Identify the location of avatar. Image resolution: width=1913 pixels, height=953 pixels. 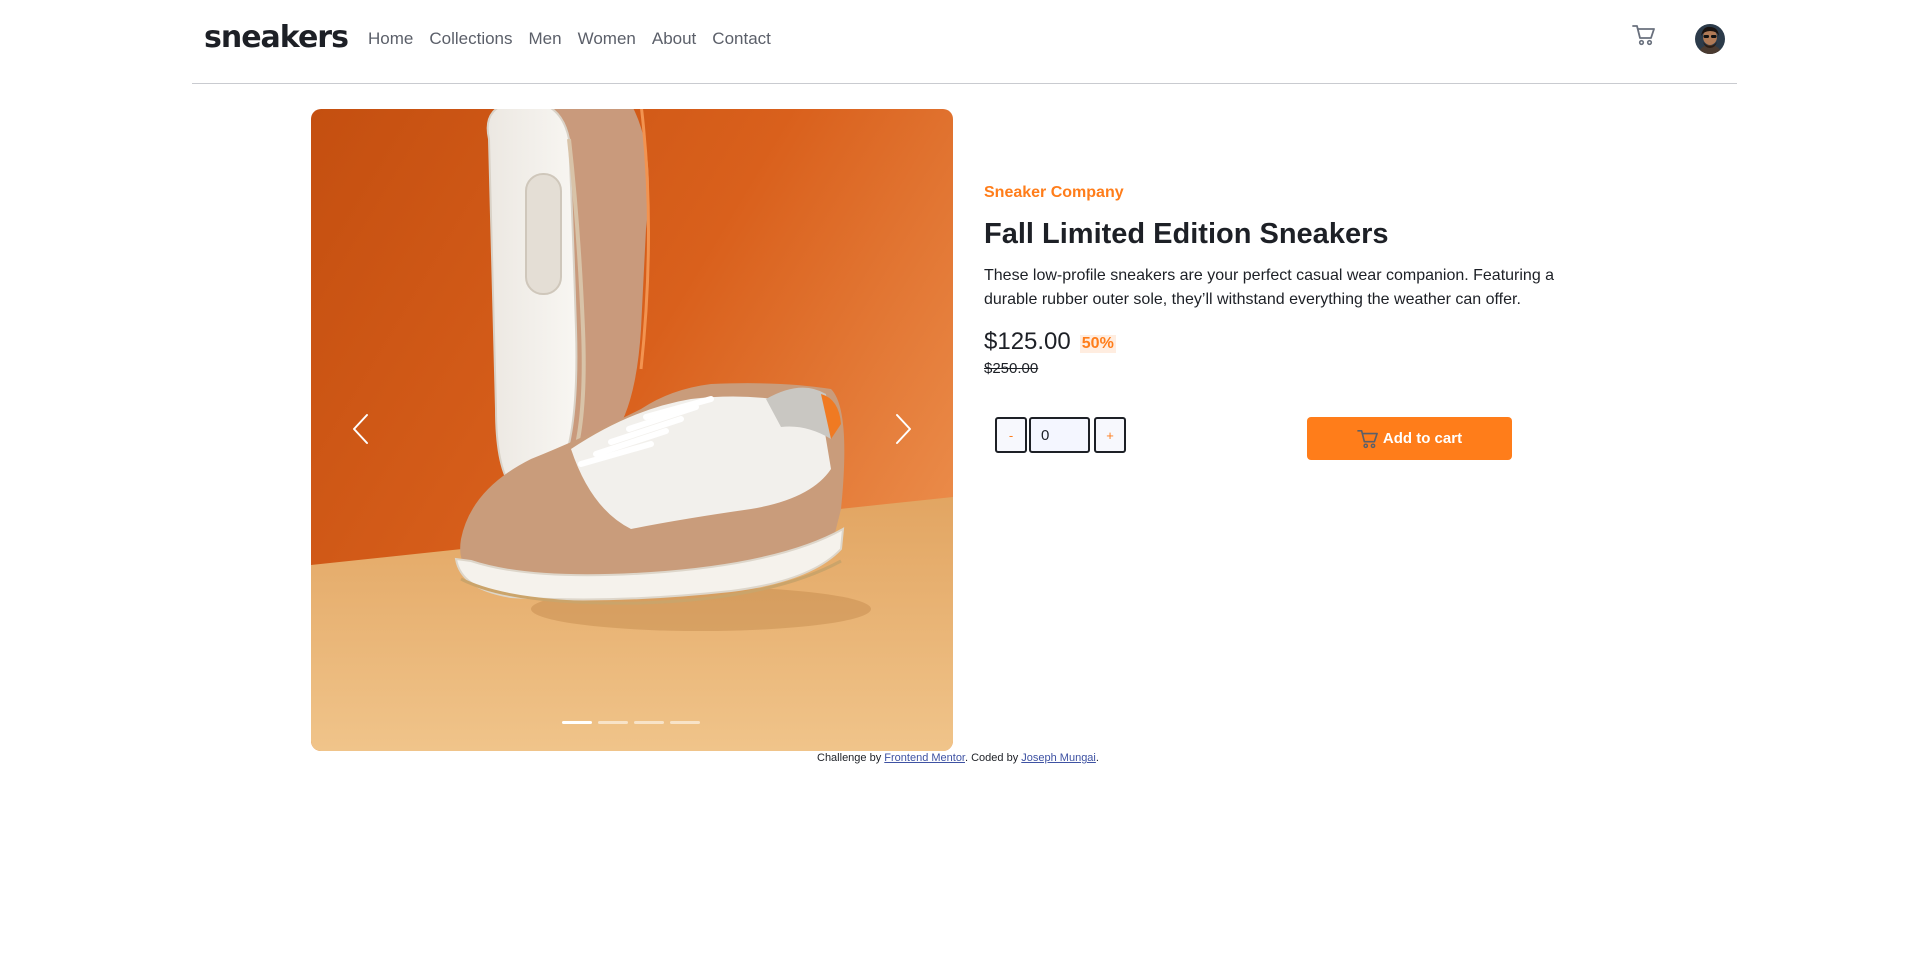
(1710, 39).